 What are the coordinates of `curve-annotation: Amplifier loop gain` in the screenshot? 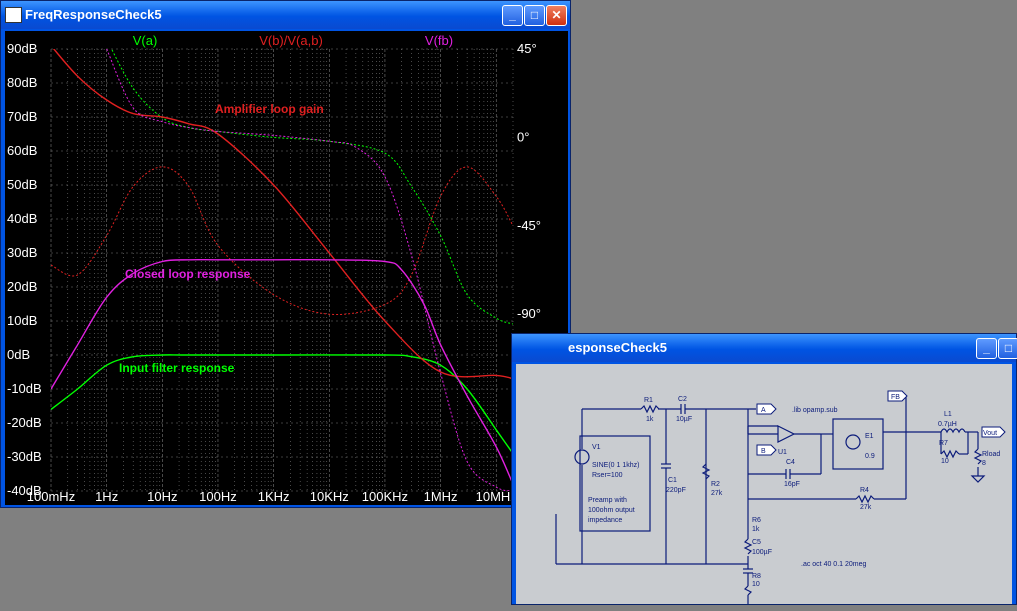 It's located at (269, 109).